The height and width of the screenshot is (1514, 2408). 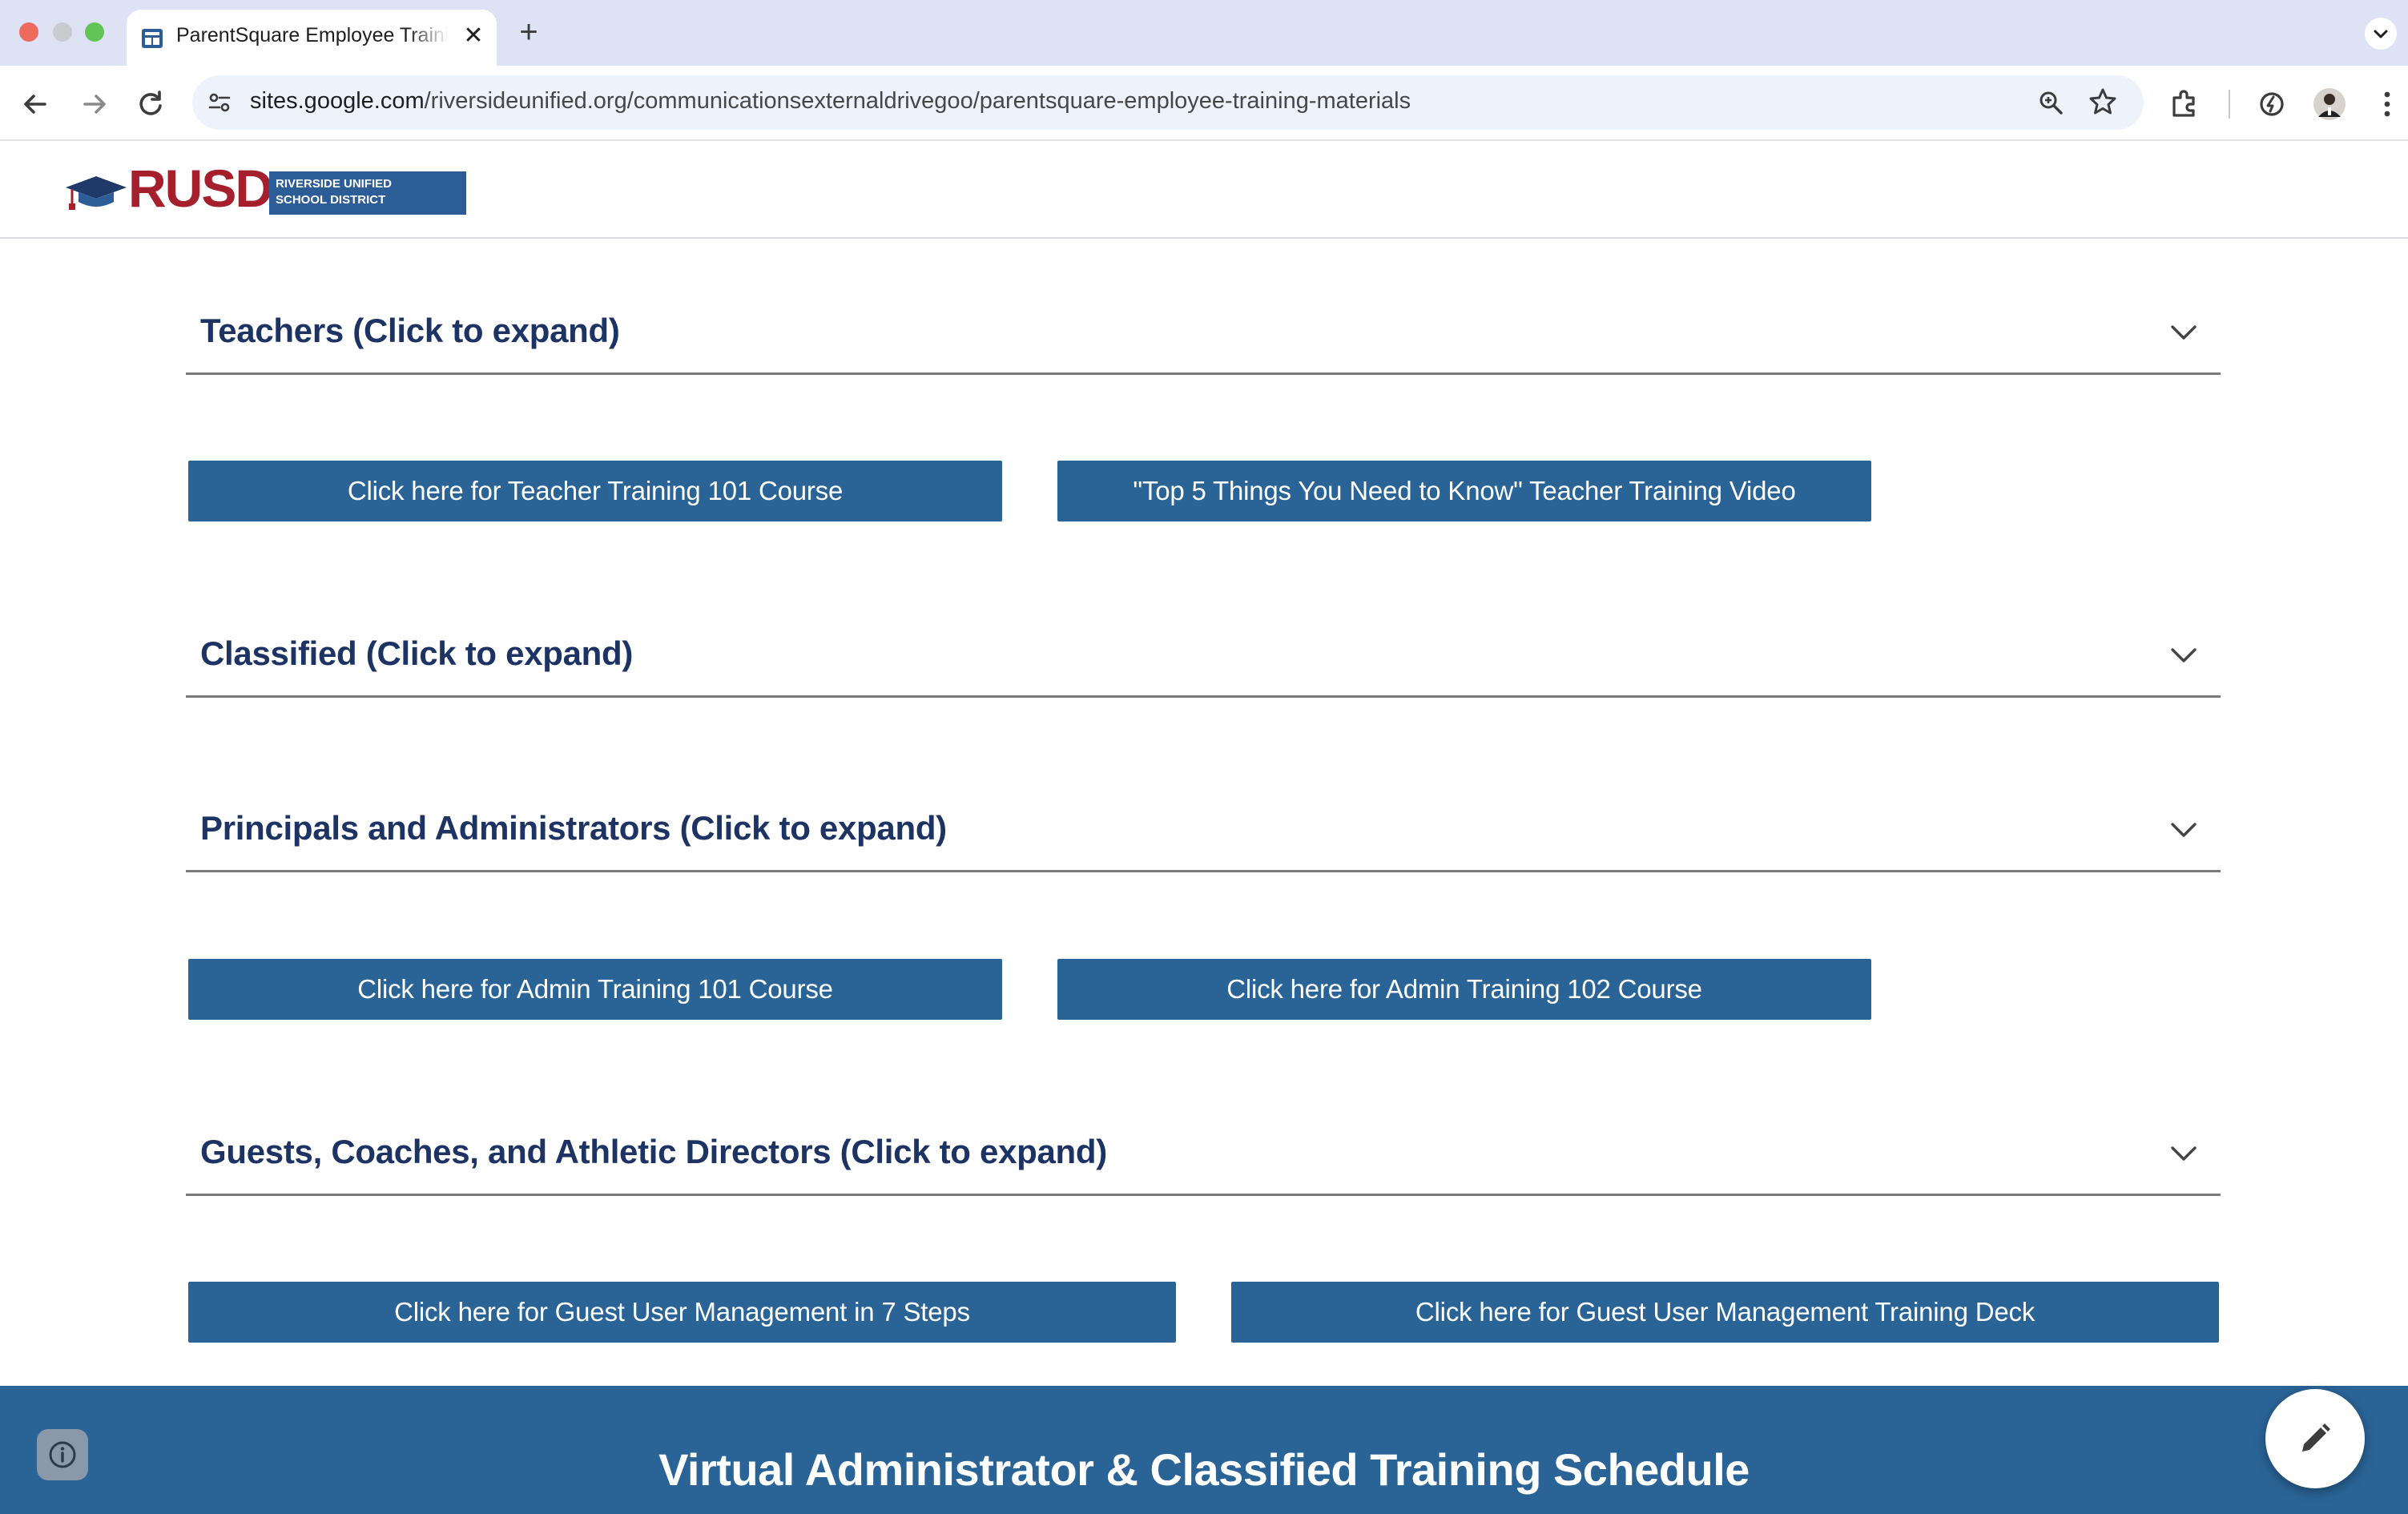 I want to click on pencil-icon, so click(x=2316, y=1437).